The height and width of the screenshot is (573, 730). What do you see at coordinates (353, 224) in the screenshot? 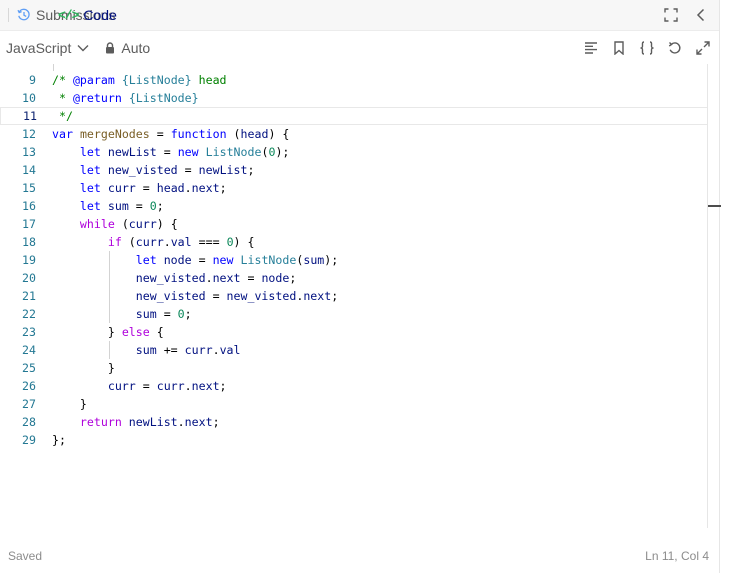
I see `code-line: 17 while (curr) {` at bounding box center [353, 224].